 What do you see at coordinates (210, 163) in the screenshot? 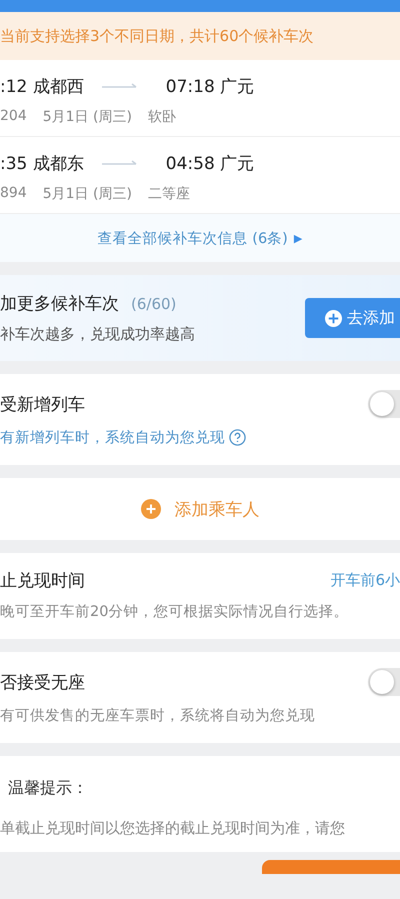
I see `arrival-time: 04:58 广元` at bounding box center [210, 163].